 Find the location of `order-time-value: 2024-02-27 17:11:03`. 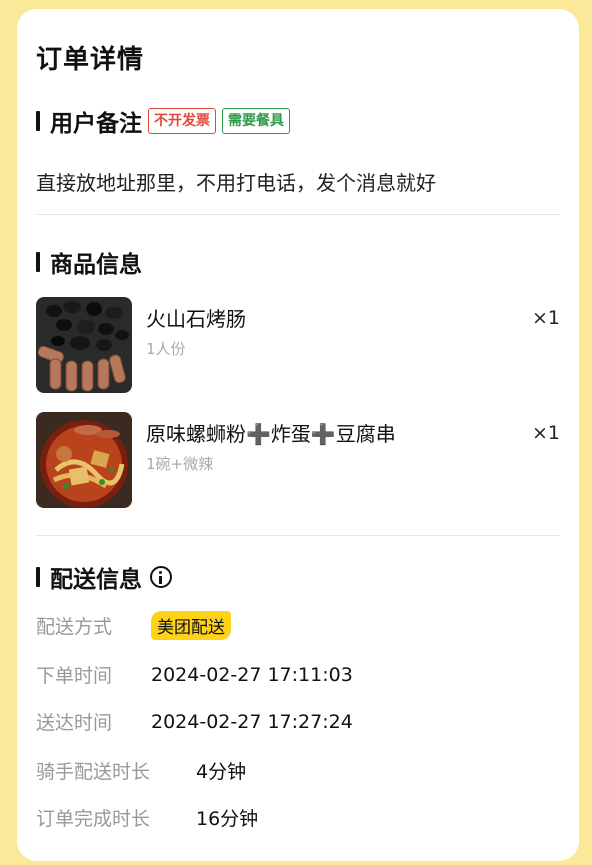

order-time-value: 2024-02-27 17:11:03 is located at coordinates (252, 674).